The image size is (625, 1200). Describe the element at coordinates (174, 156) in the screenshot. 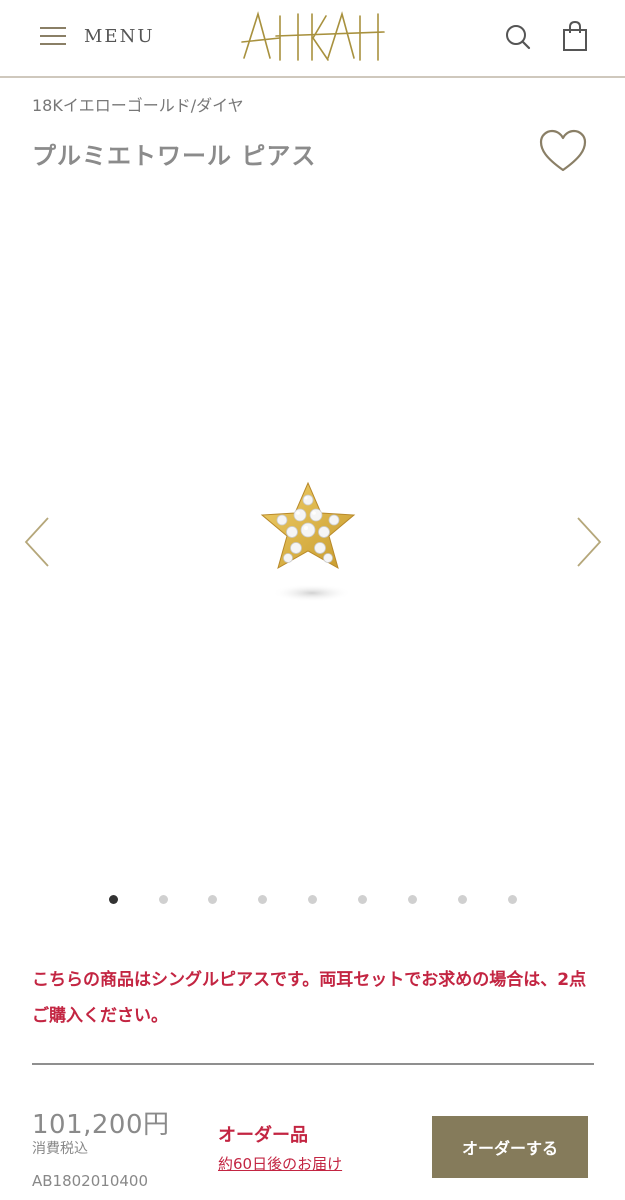

I see `product-title: プルミエトワール ピアス` at that location.